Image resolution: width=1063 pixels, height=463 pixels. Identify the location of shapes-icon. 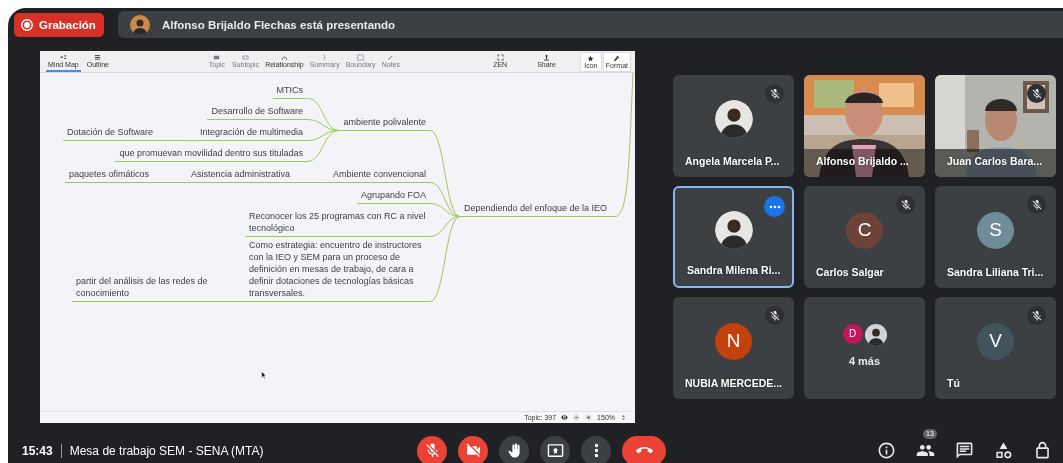
(1003, 450).